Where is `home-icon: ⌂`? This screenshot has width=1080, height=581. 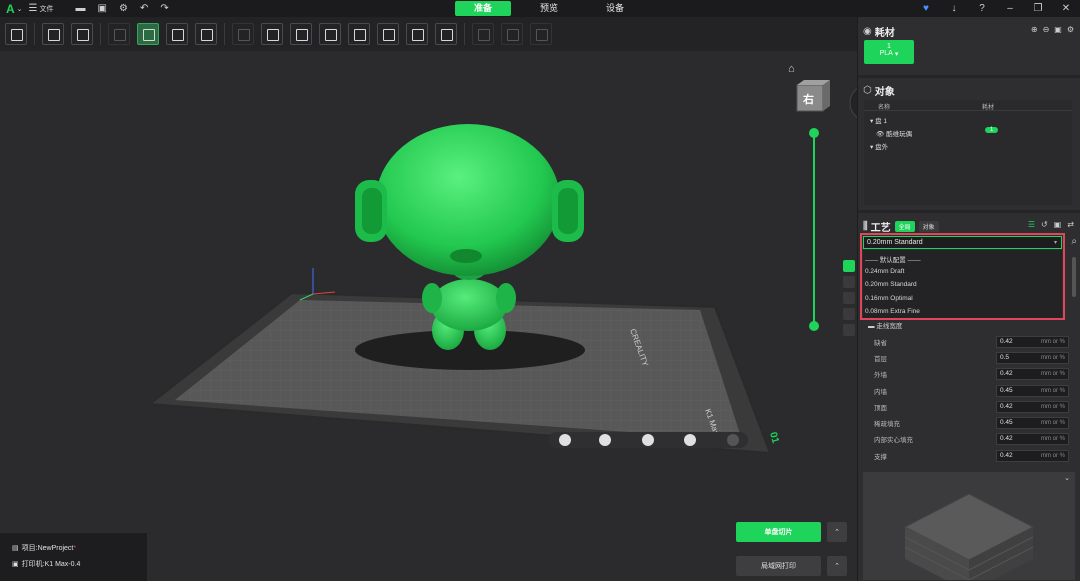
home-icon: ⌂ is located at coordinates (791, 69).